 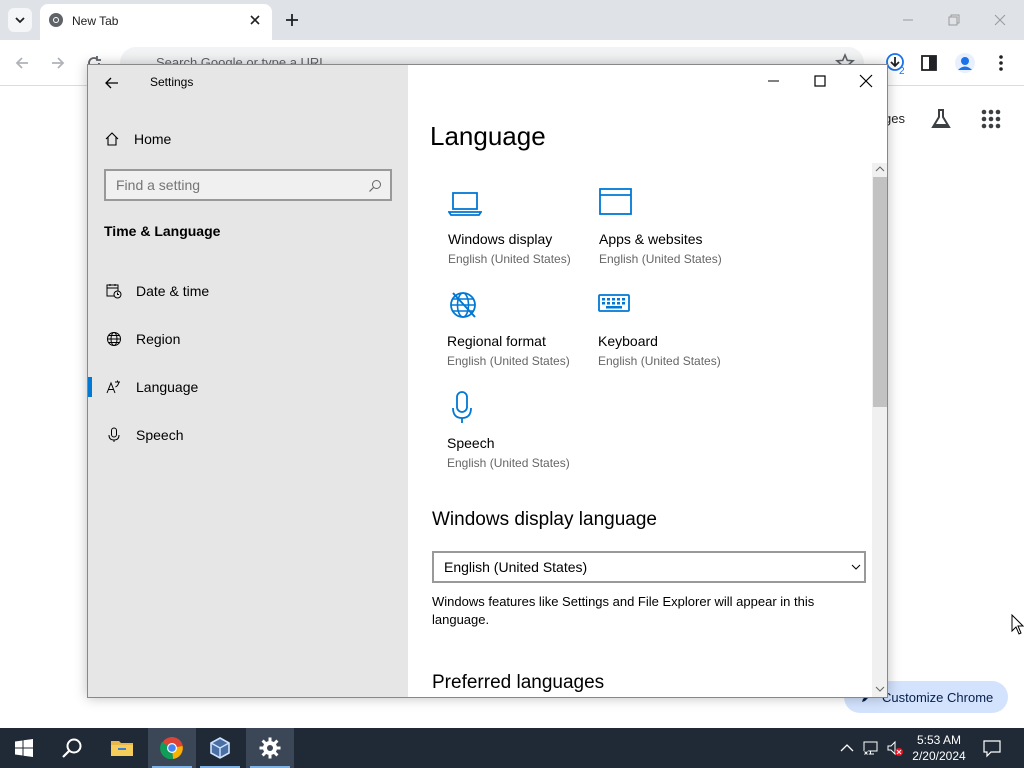 I want to click on labs-flask-icon, so click(x=941, y=119).